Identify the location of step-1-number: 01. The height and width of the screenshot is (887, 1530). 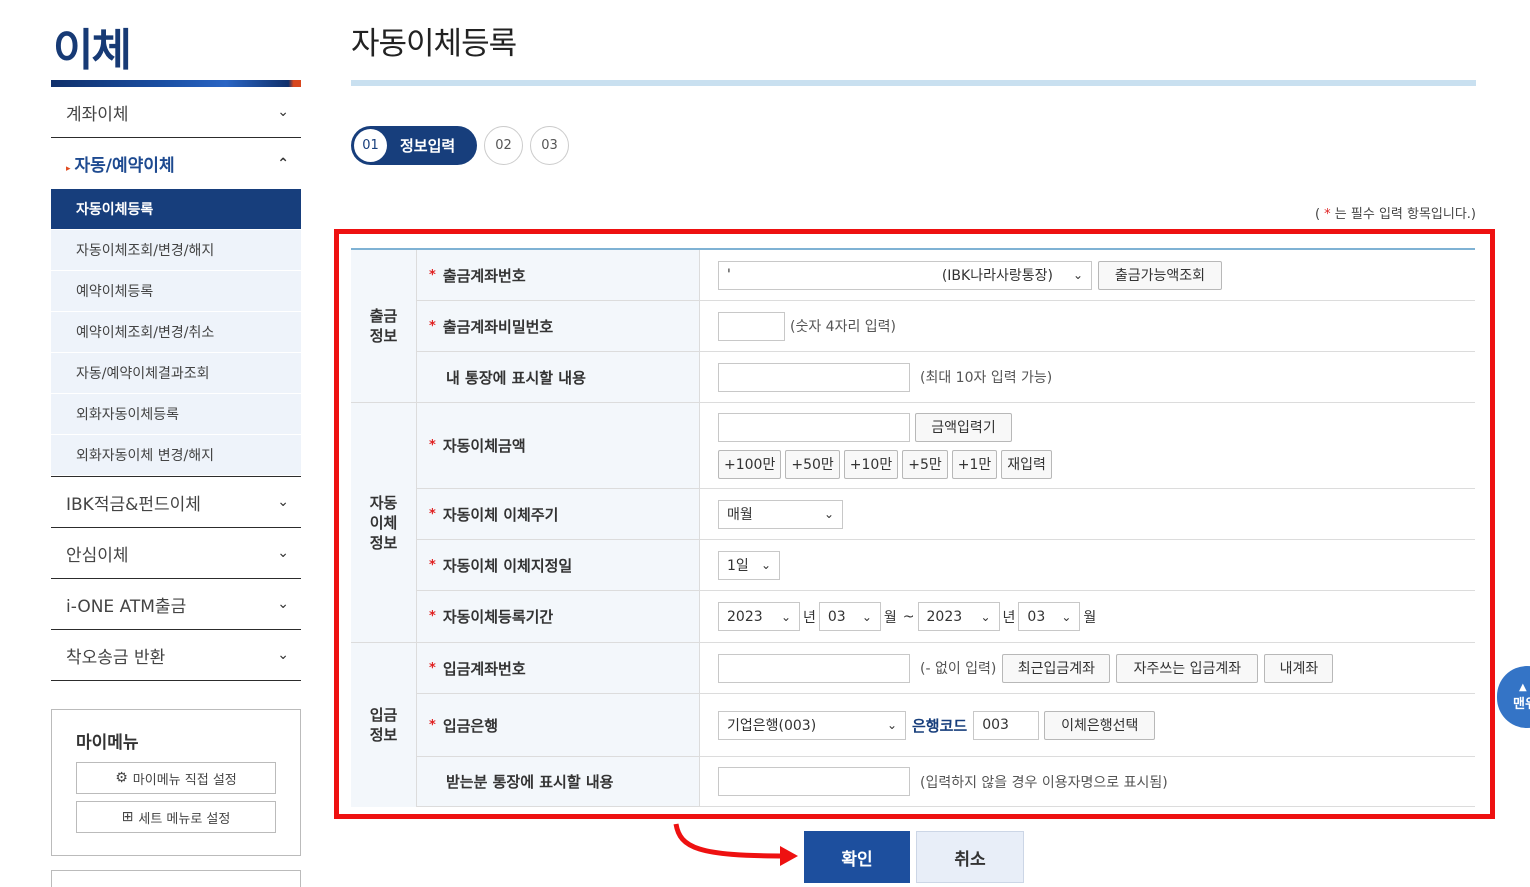
(370, 145).